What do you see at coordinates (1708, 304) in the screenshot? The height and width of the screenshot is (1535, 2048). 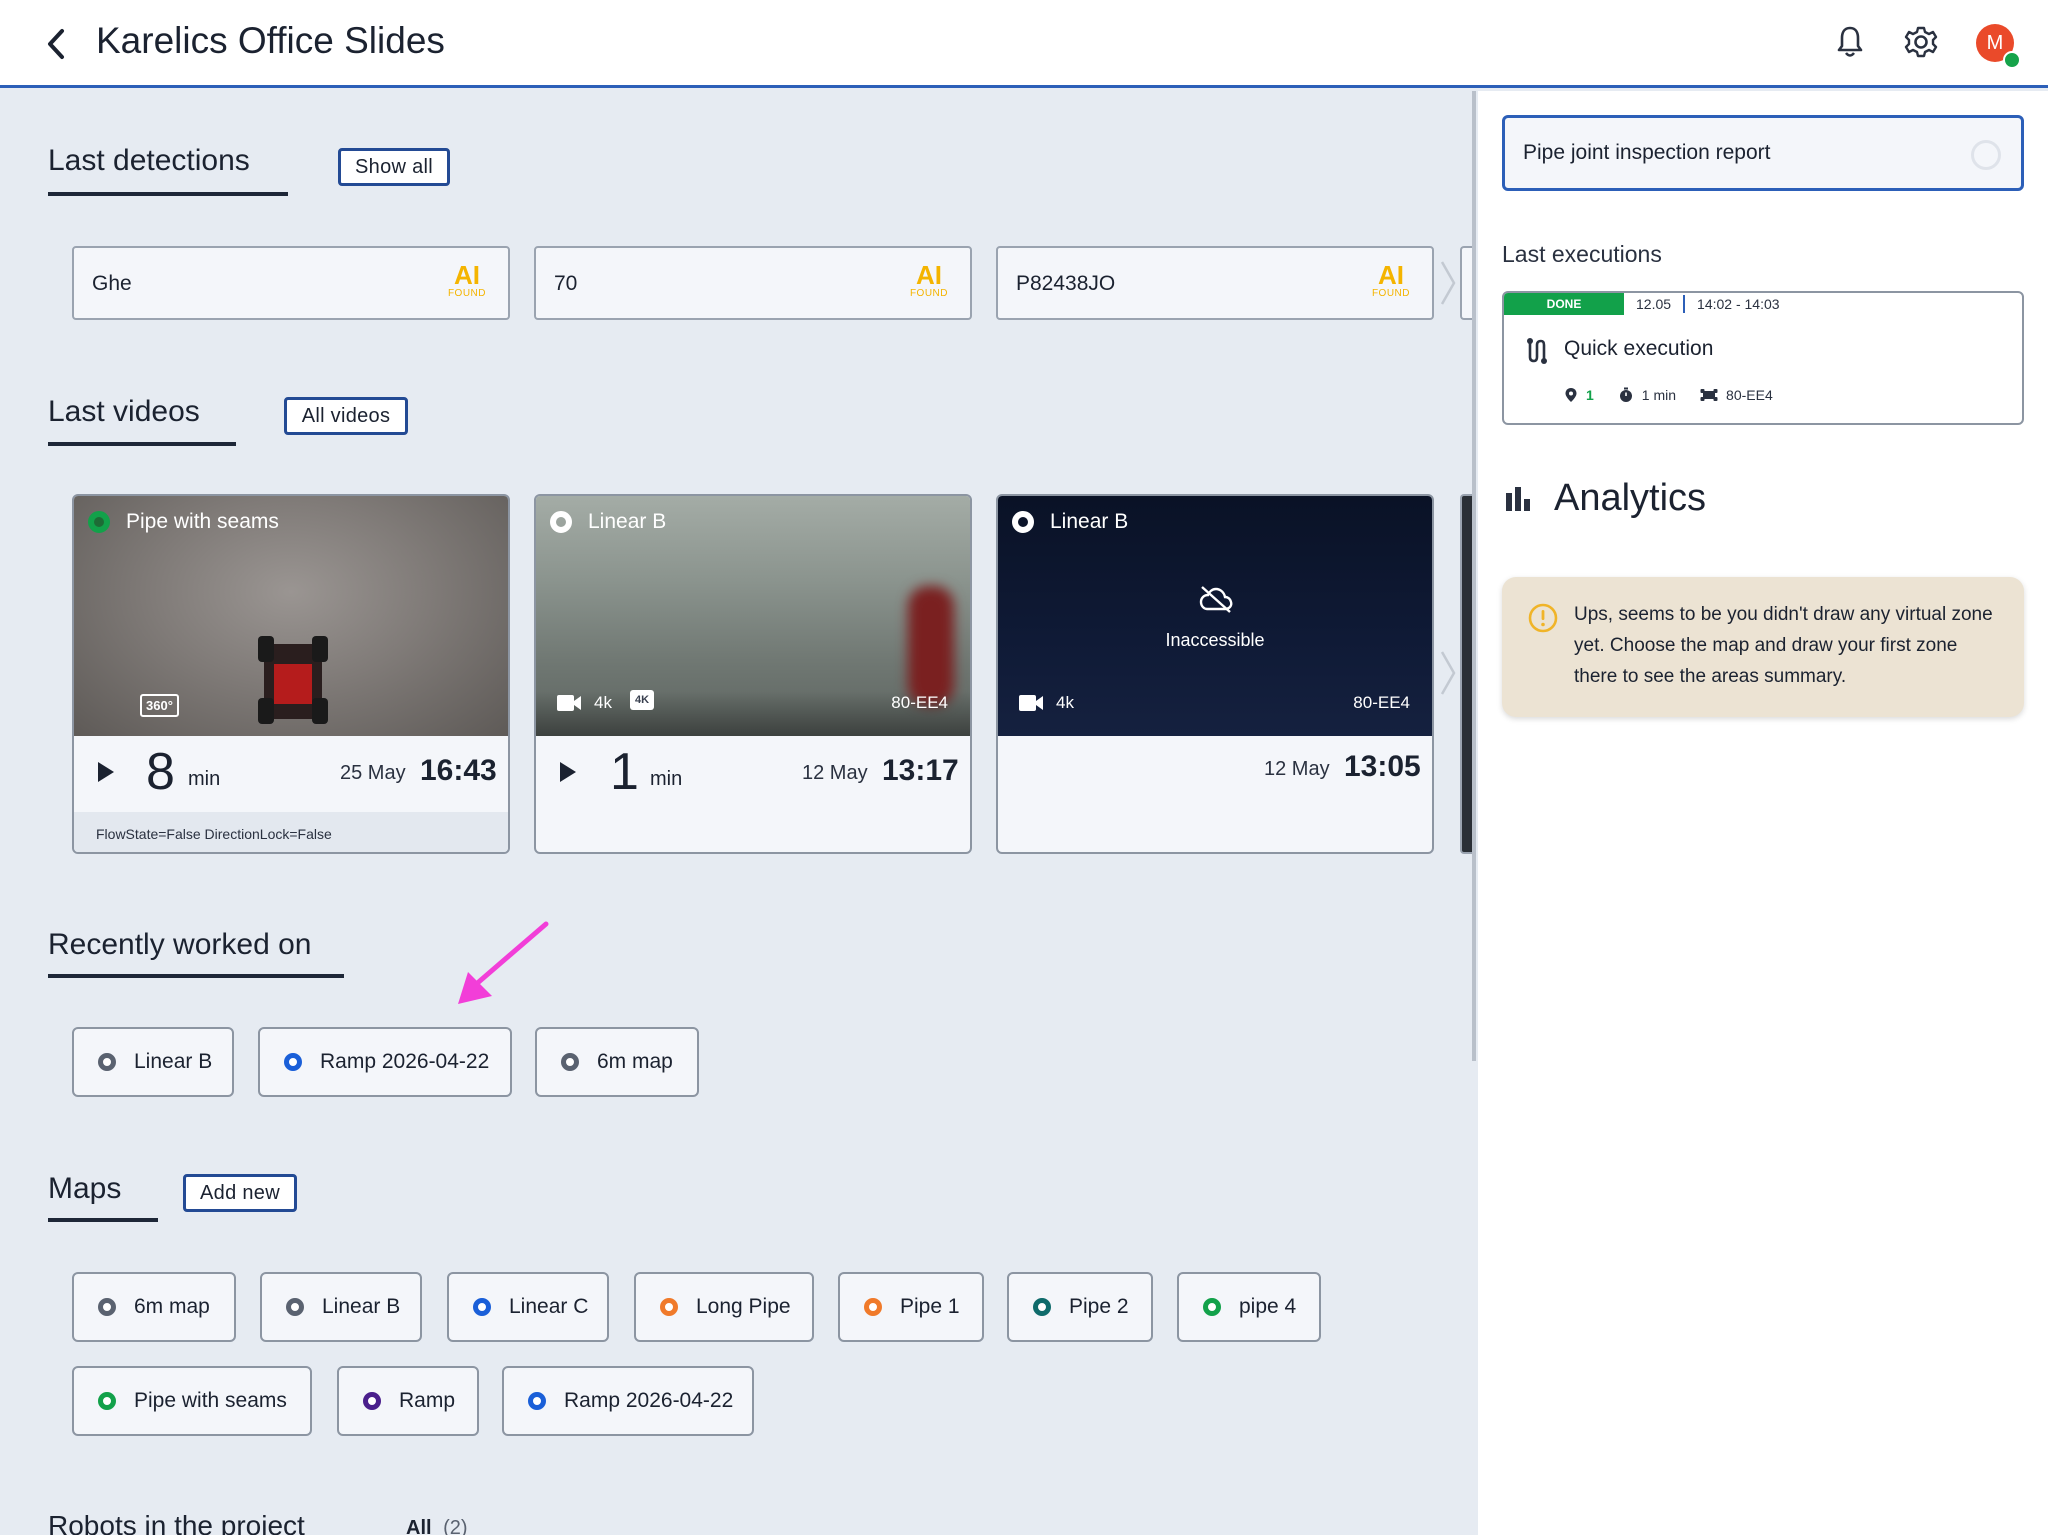 I see `execution-header: 12.05 14:02 - 14:03` at bounding box center [1708, 304].